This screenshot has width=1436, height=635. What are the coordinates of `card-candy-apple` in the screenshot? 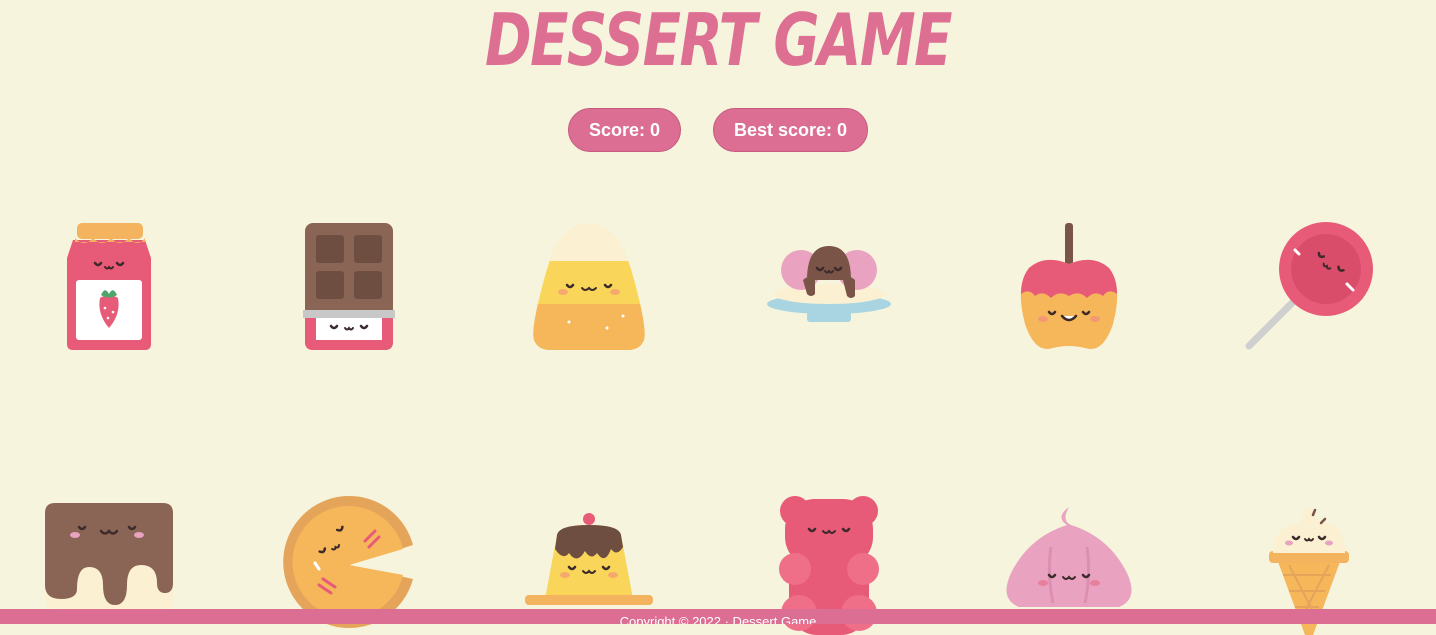 It's located at (1069, 286).